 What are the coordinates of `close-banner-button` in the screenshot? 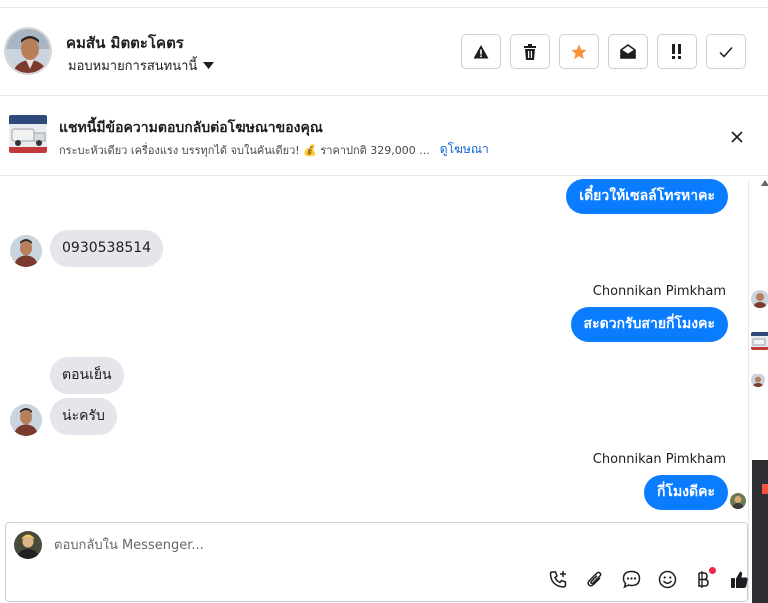 It's located at (737, 137).